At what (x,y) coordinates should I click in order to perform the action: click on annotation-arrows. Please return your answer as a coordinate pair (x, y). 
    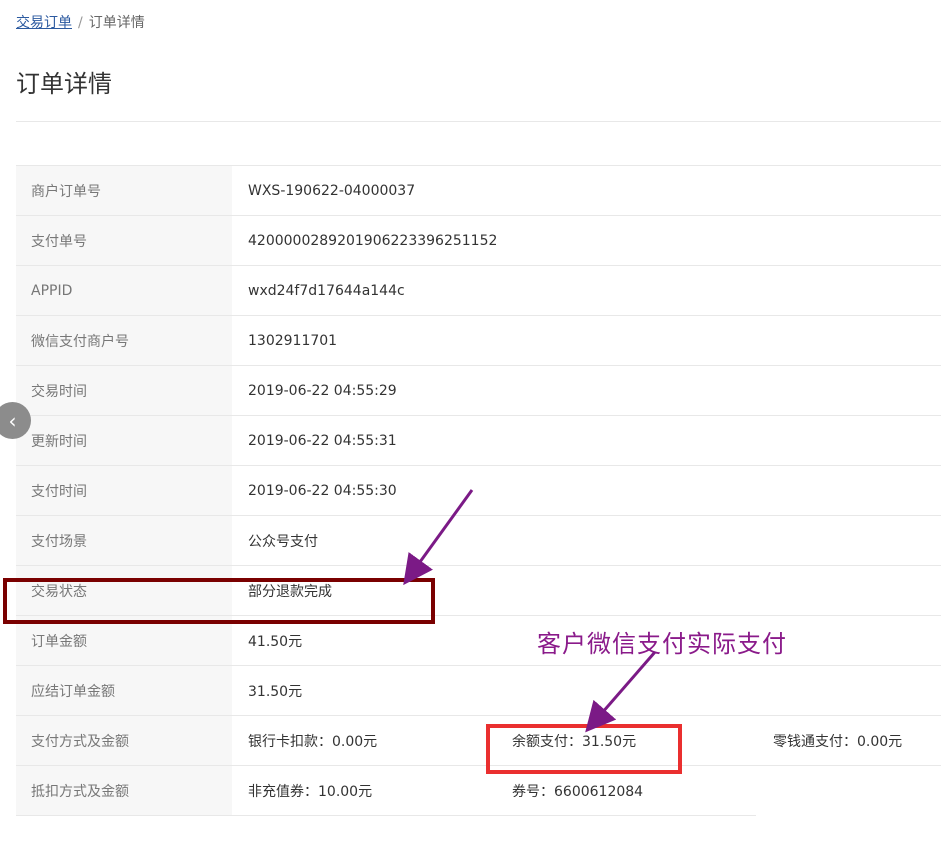
    Looking at the image, I should click on (530, 611).